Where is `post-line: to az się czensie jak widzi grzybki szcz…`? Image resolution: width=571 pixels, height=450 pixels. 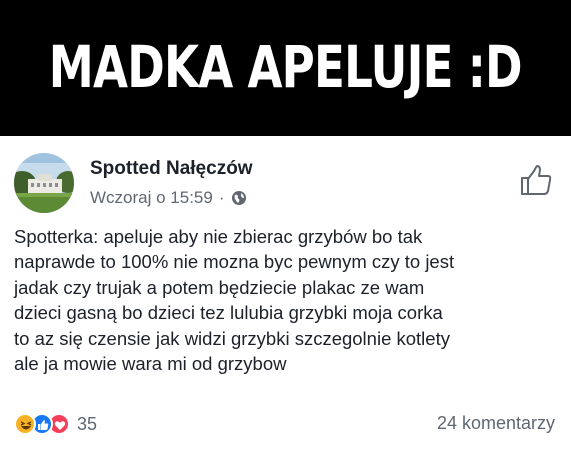 post-line: to az się czensie jak widzi grzybki szcz… is located at coordinates (232, 338).